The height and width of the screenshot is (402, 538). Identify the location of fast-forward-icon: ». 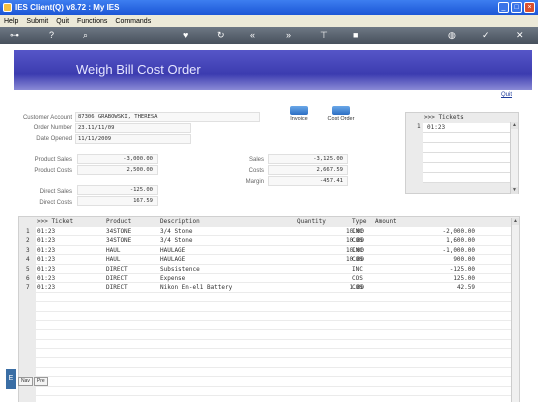
(288, 35).